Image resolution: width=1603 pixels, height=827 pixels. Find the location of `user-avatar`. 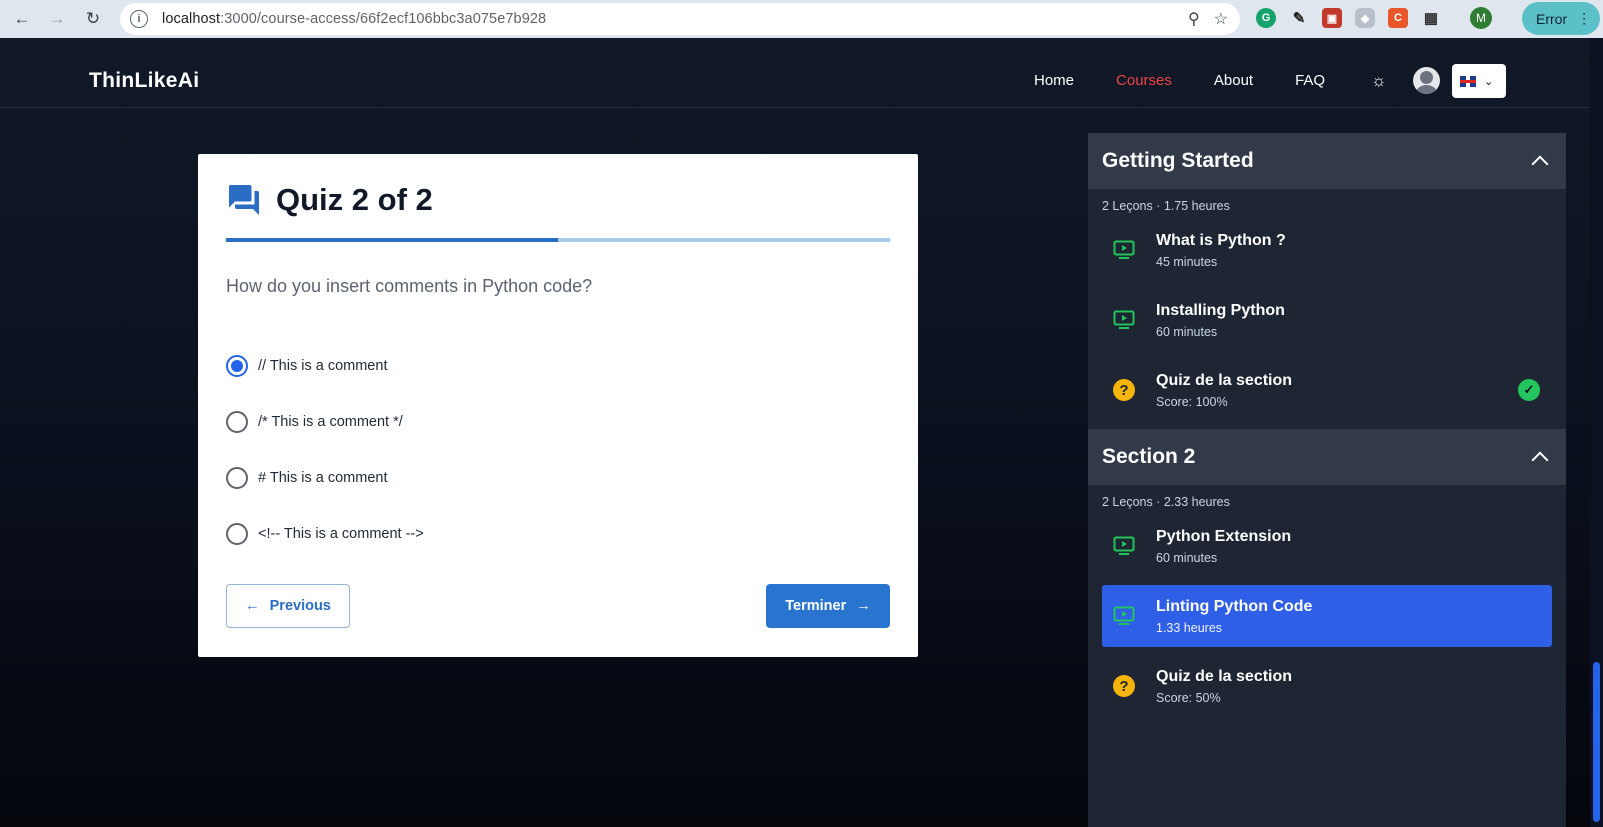

user-avatar is located at coordinates (1426, 80).